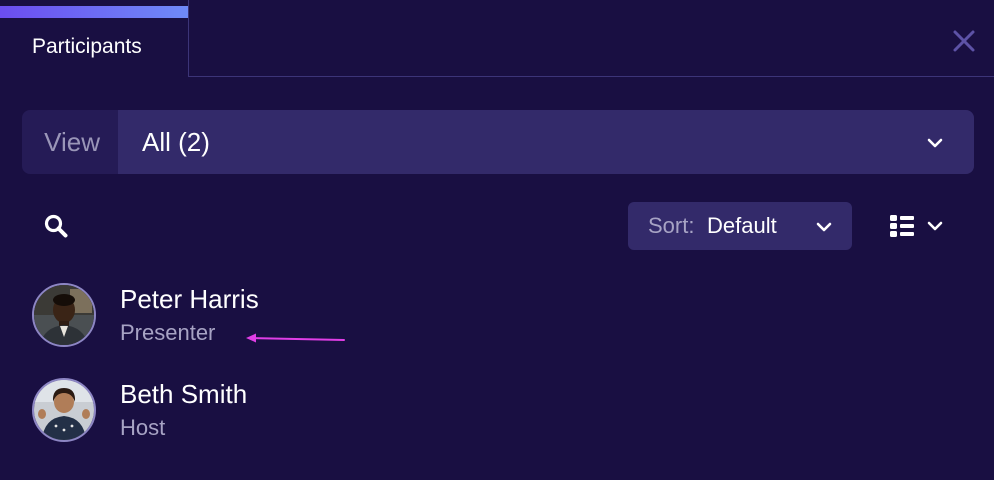 The image size is (994, 480). What do you see at coordinates (176, 142) in the screenshot?
I see `view-filter-value: All (2)` at bounding box center [176, 142].